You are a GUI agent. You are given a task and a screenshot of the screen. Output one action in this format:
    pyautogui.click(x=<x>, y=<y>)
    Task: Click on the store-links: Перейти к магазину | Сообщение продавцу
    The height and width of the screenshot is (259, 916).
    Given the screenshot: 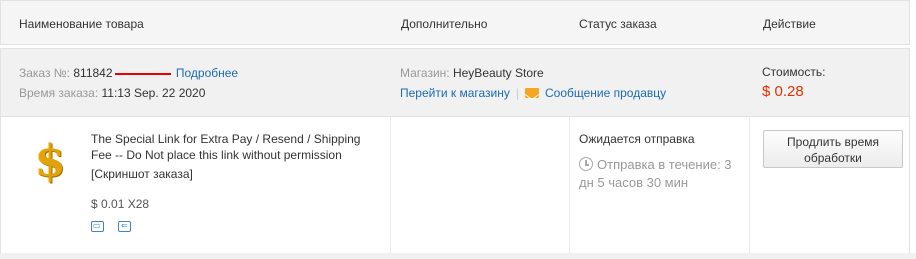 What is the action you would take?
    pyautogui.click(x=533, y=93)
    